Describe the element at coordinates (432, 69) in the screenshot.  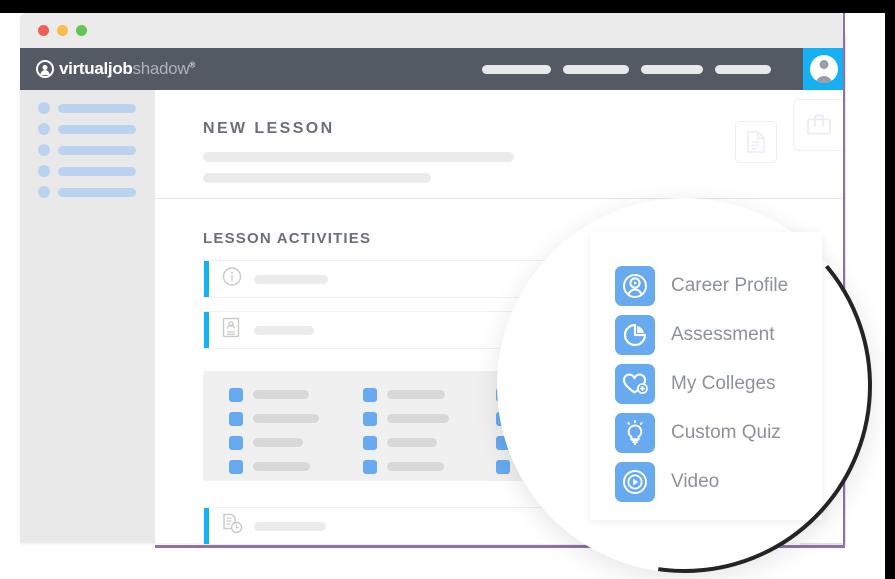
I see `app-navbar: virtualjobshadow®` at that location.